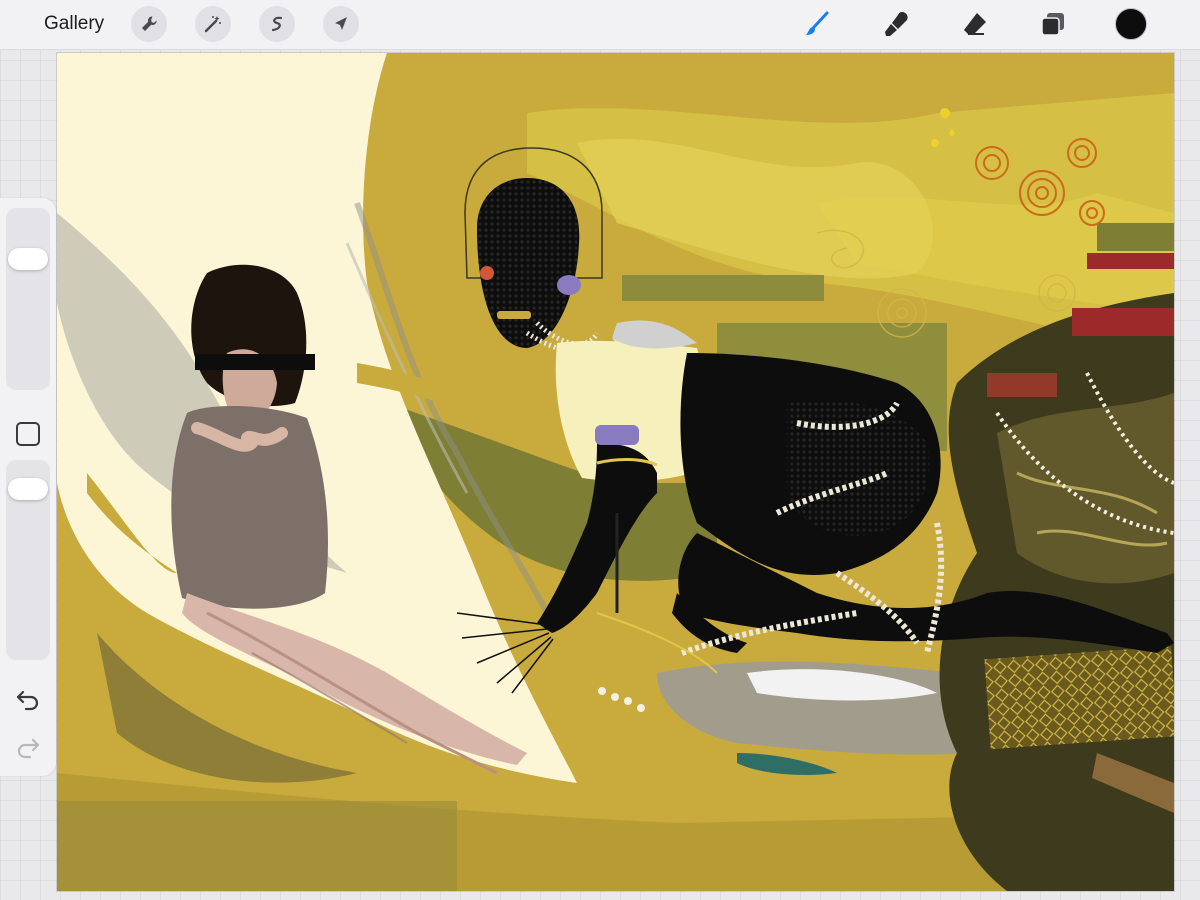 Image resolution: width=1200 pixels, height=900 pixels. I want to click on opacity-thumb, so click(28, 488).